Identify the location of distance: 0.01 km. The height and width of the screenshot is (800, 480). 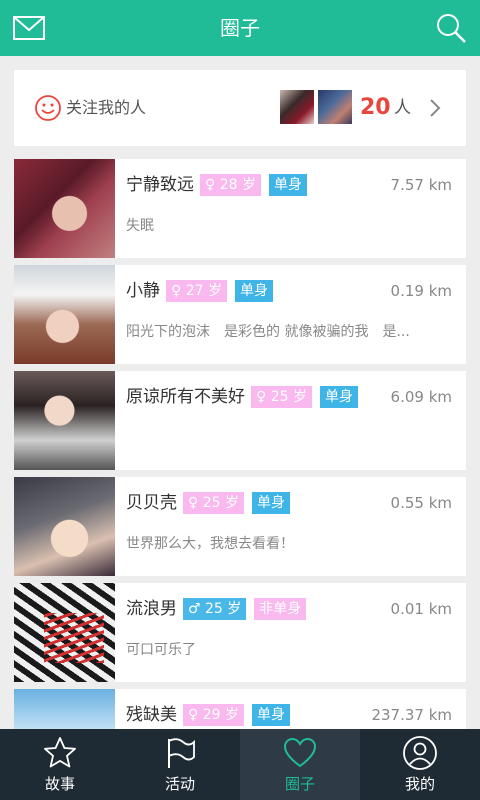
(421, 609).